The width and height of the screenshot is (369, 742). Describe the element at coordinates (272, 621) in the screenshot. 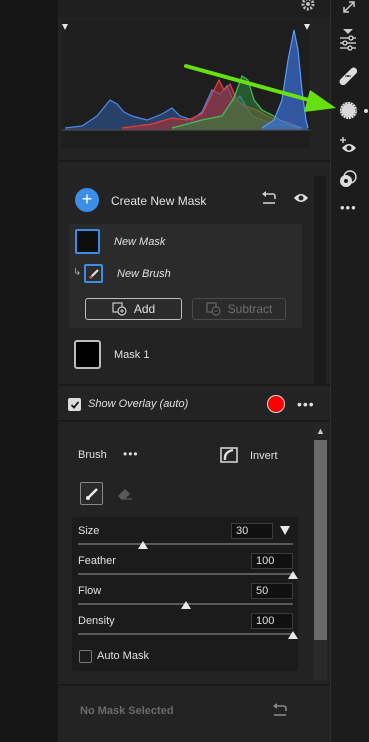

I see `density-value-field: 100` at that location.